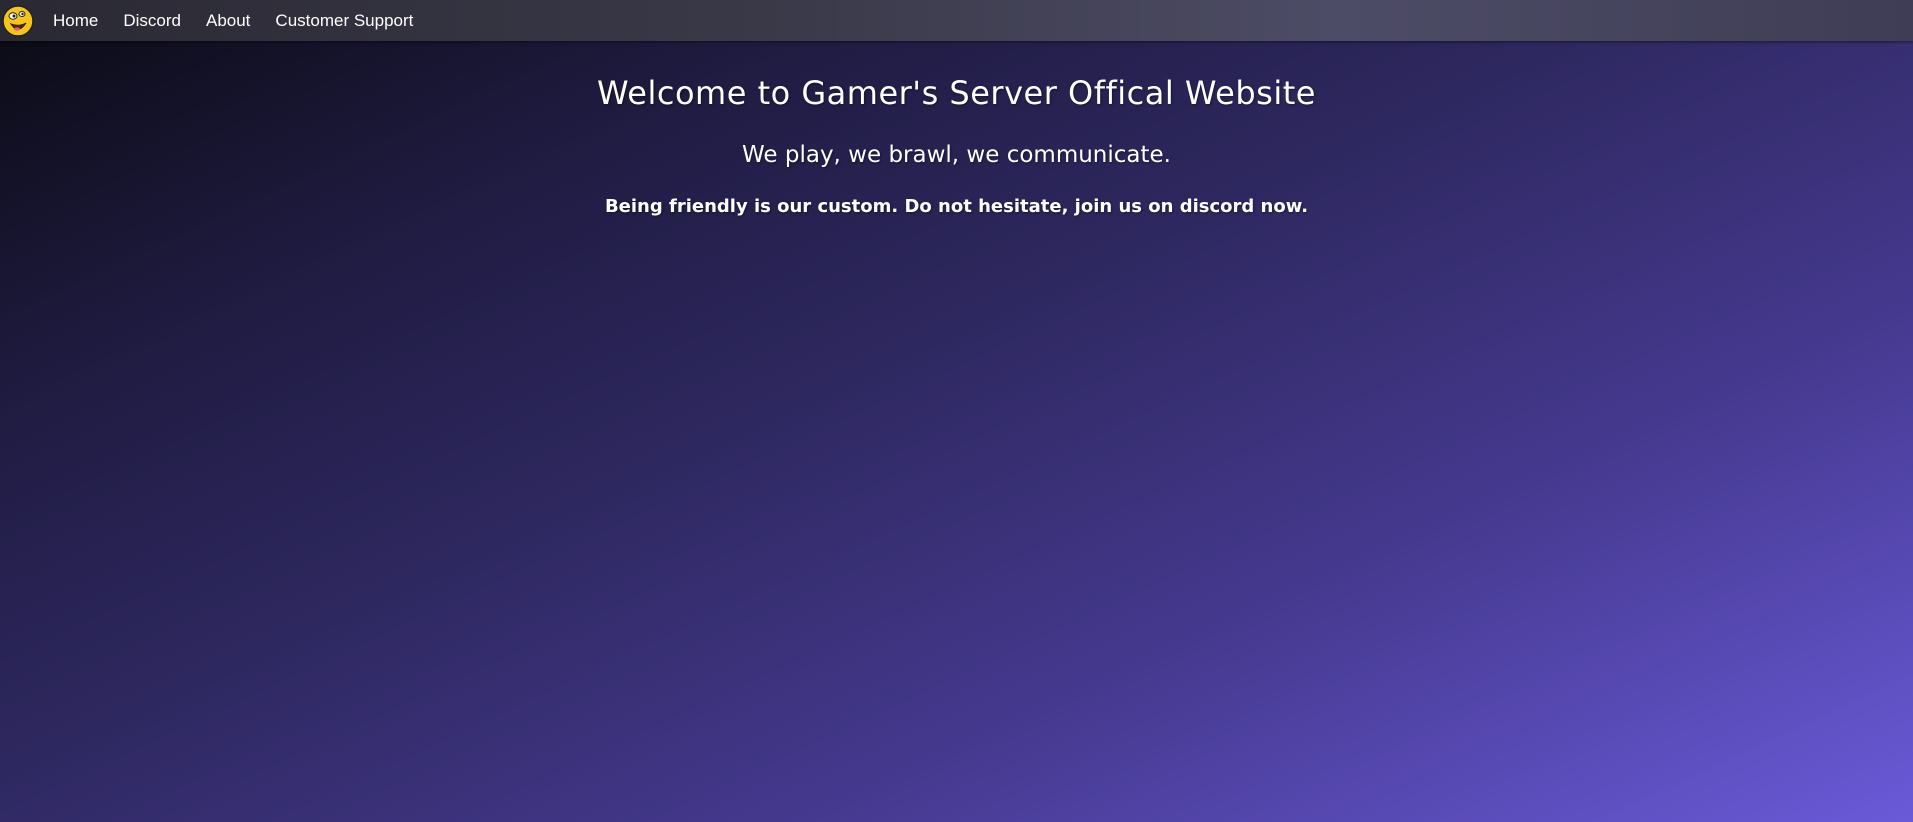 The width and height of the screenshot is (1913, 822). Describe the element at coordinates (956, 20) in the screenshot. I see `top-navbar: Home Discord About Customer Support` at that location.